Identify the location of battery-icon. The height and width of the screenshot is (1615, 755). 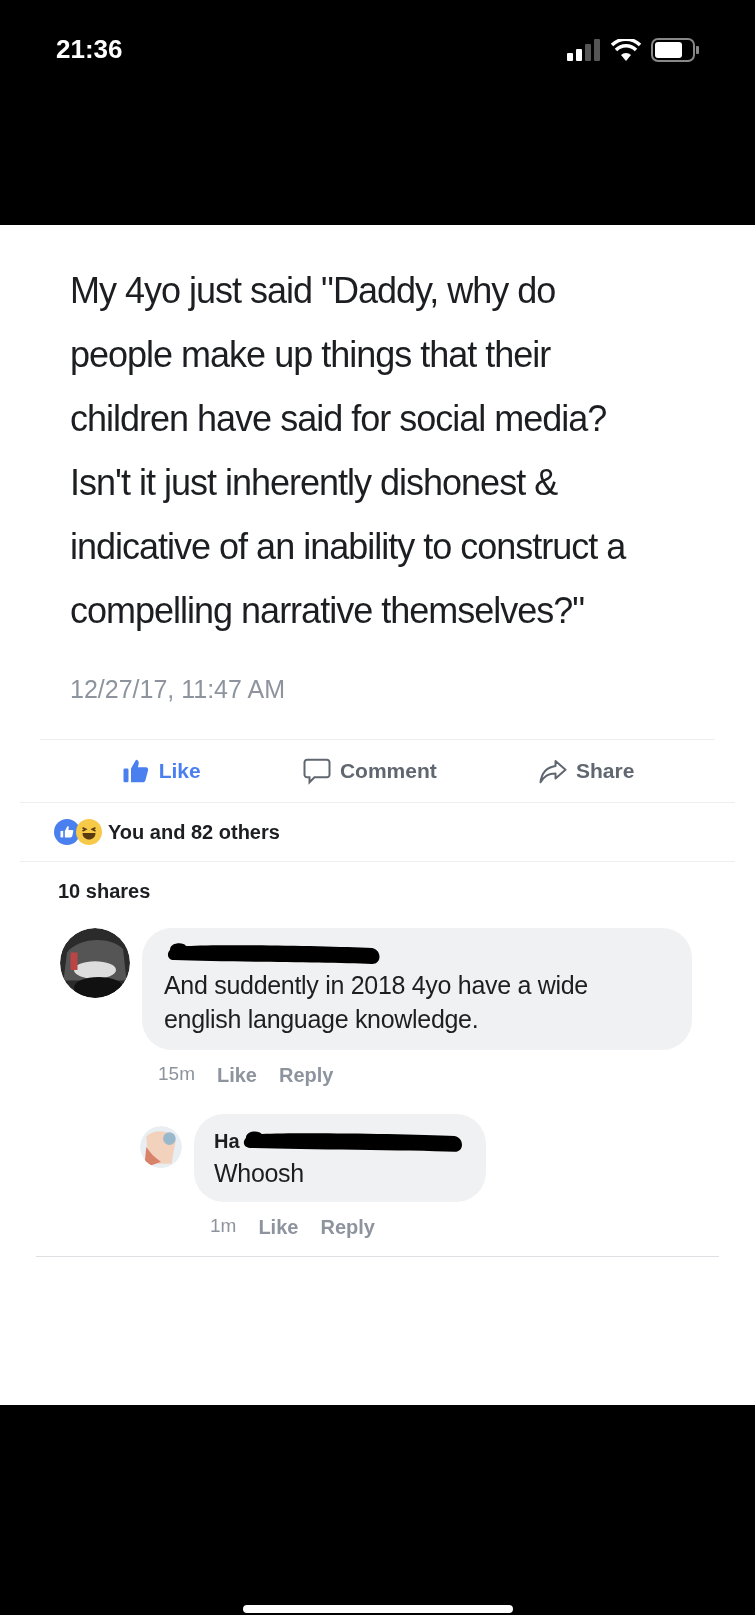
(675, 50).